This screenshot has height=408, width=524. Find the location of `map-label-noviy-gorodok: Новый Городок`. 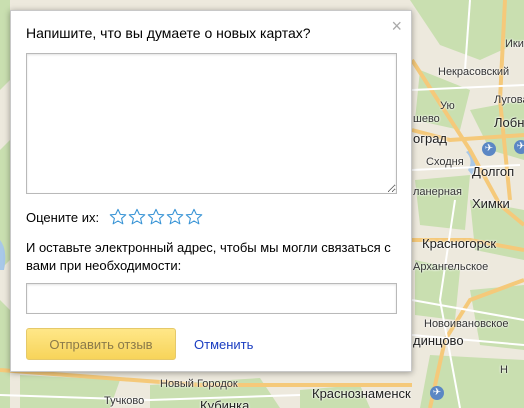

map-label-noviy-gorodok: Новый Городок is located at coordinates (199, 384).